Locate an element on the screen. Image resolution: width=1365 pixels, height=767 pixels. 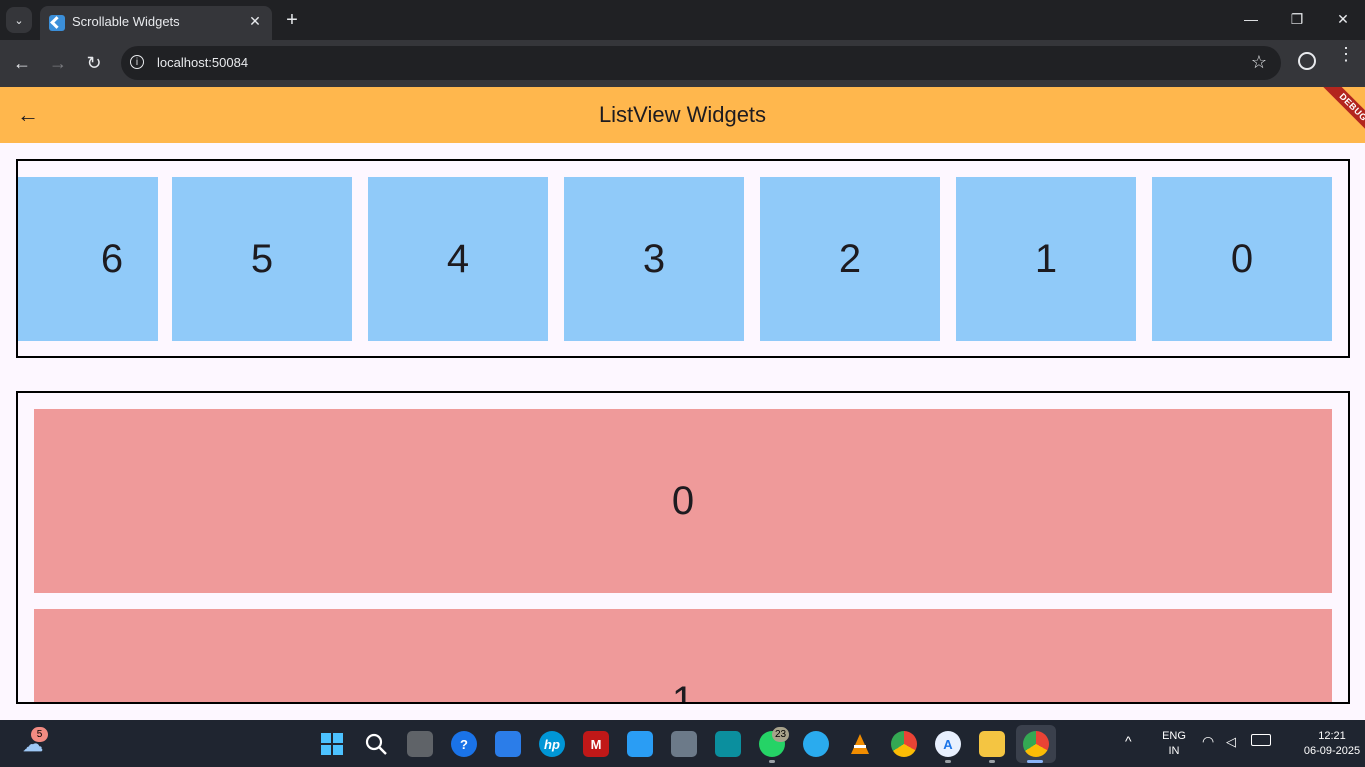
back-button: ← is located at coordinates (22, 63).